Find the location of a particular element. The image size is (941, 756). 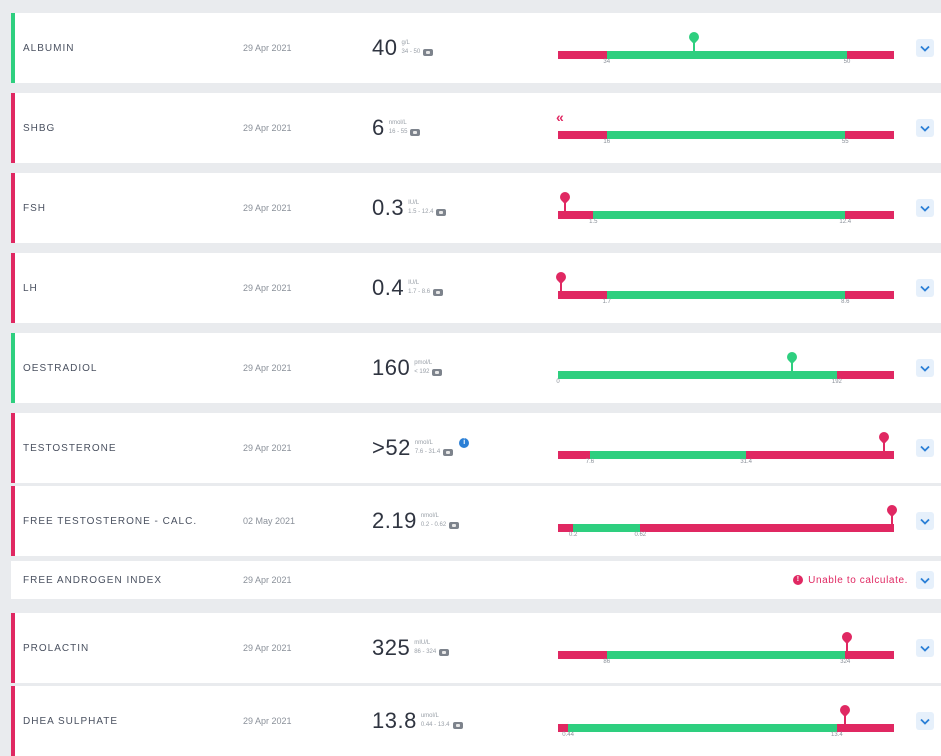

range-tick-label: 8.6 is located at coordinates (845, 302).